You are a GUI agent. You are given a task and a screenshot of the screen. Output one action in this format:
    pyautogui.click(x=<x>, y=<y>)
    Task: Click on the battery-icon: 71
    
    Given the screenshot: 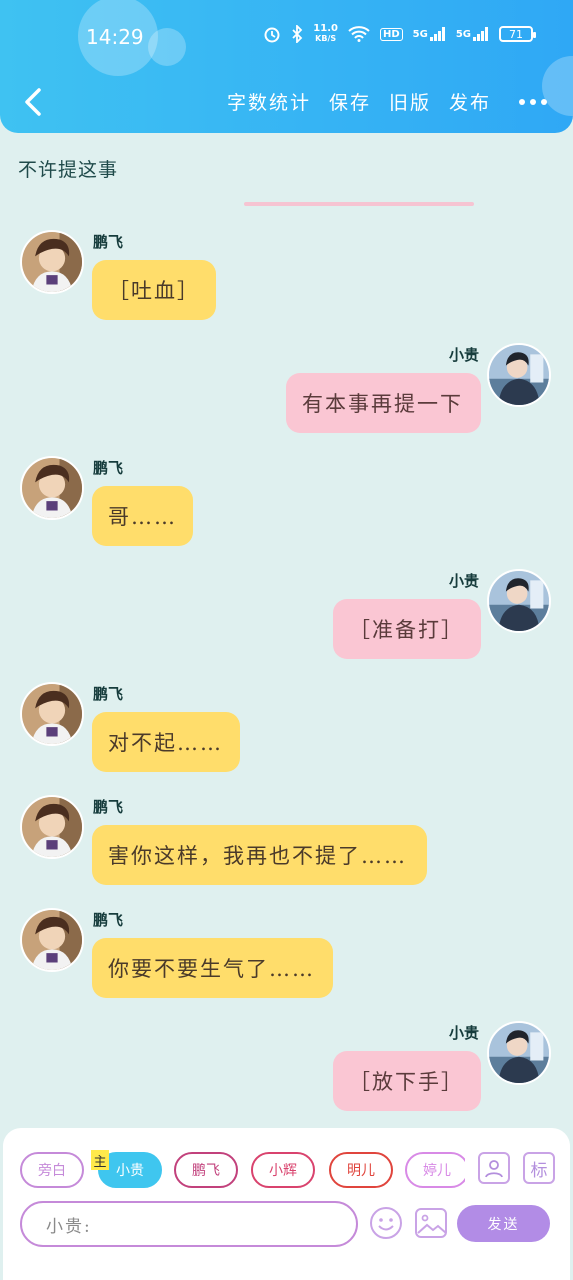 What is the action you would take?
    pyautogui.click(x=517, y=34)
    